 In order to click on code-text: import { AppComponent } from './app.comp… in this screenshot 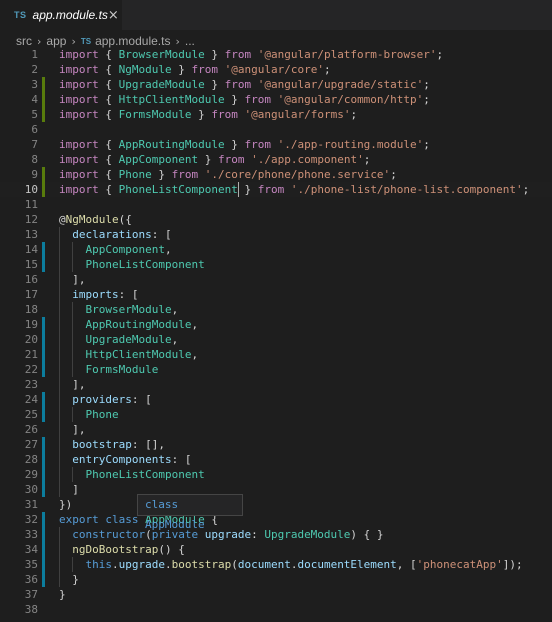, I will do `click(214, 159)`.